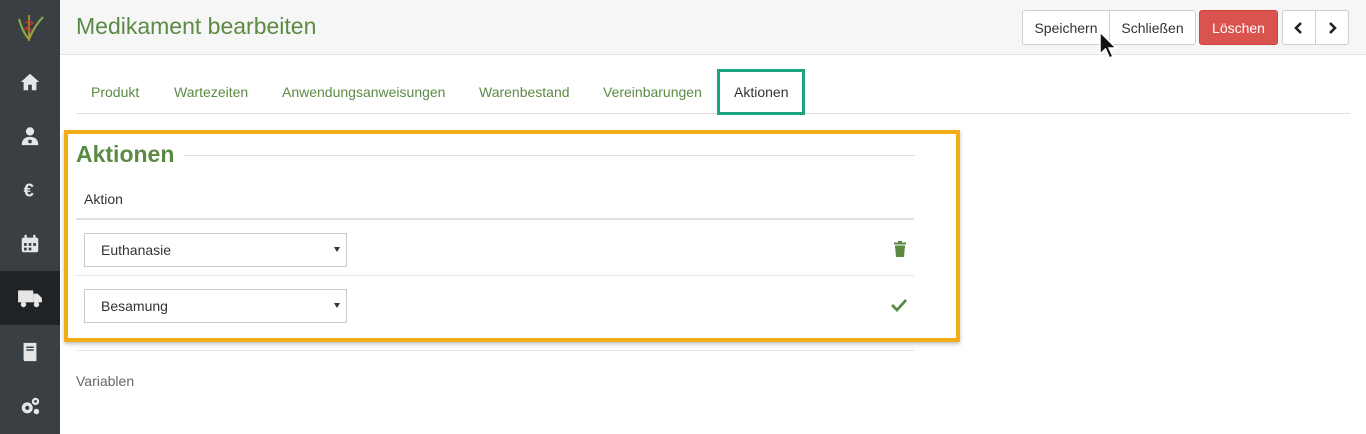  I want to click on sidebar-item-home, so click(30, 82).